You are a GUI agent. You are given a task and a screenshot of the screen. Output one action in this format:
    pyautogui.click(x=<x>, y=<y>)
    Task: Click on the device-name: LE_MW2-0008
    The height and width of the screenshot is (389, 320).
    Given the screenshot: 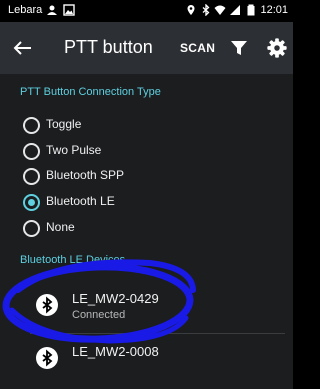 What is the action you would take?
    pyautogui.click(x=115, y=351)
    